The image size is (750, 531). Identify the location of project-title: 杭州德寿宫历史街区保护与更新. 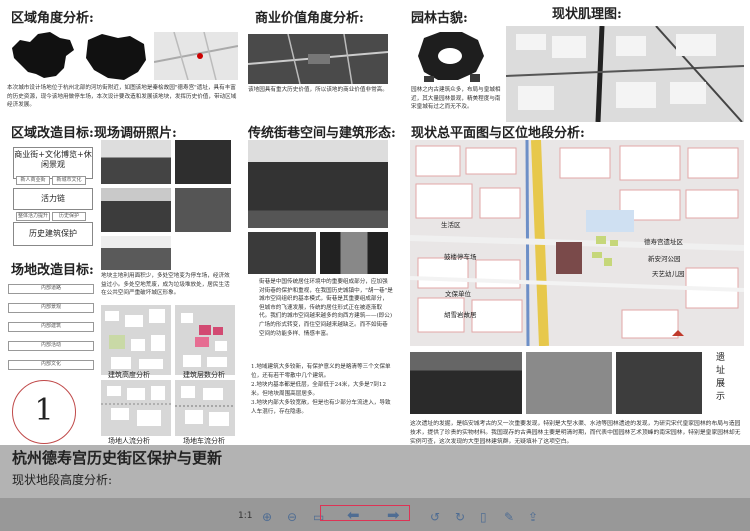
(117, 458).